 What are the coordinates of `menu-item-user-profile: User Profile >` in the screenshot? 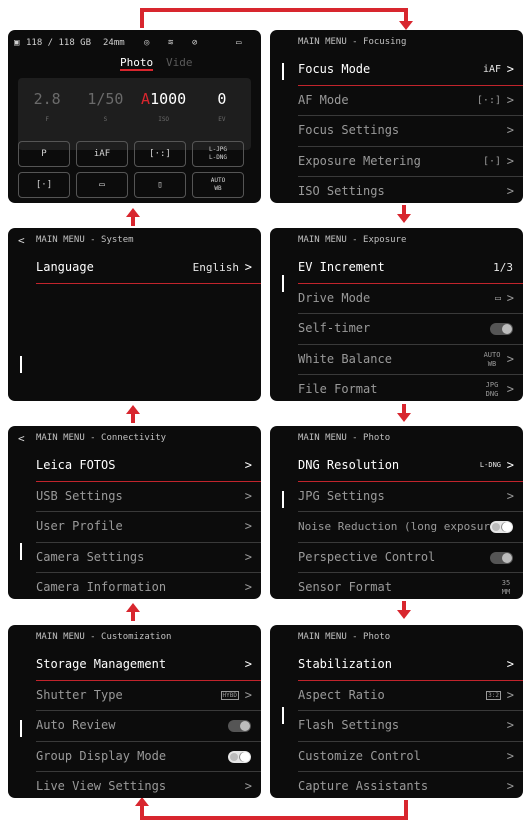 It's located at (148, 527).